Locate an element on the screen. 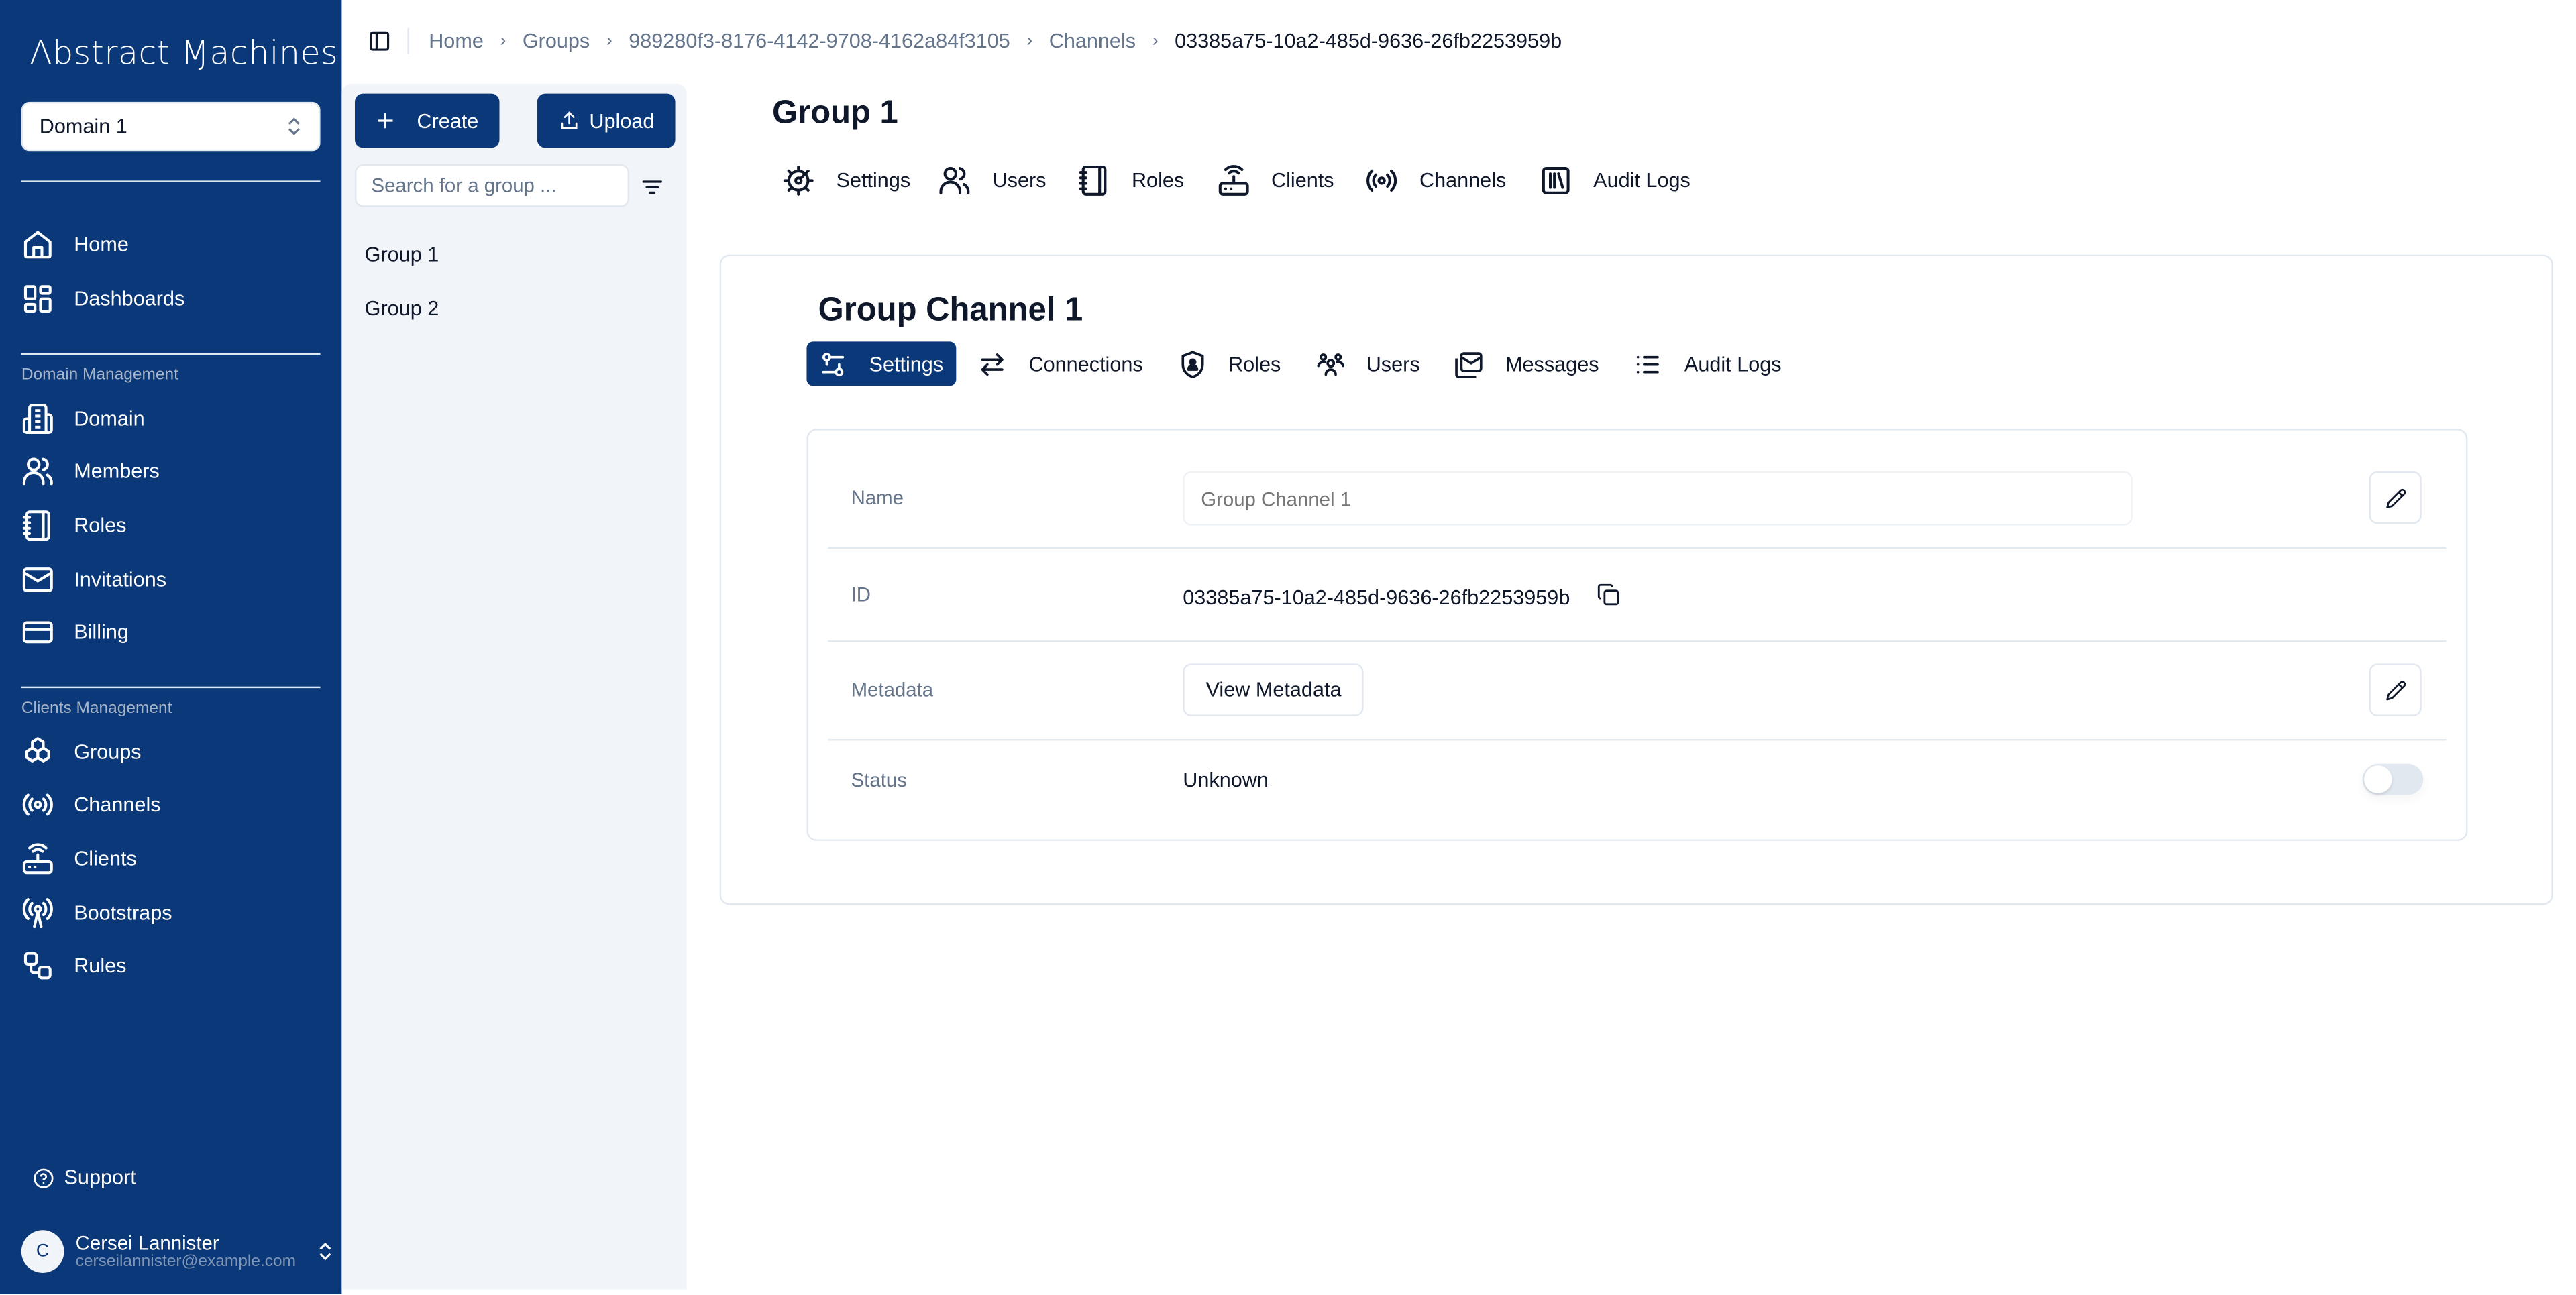 This screenshot has width=2576, height=1295. users-group-icon is located at coordinates (1330, 364).